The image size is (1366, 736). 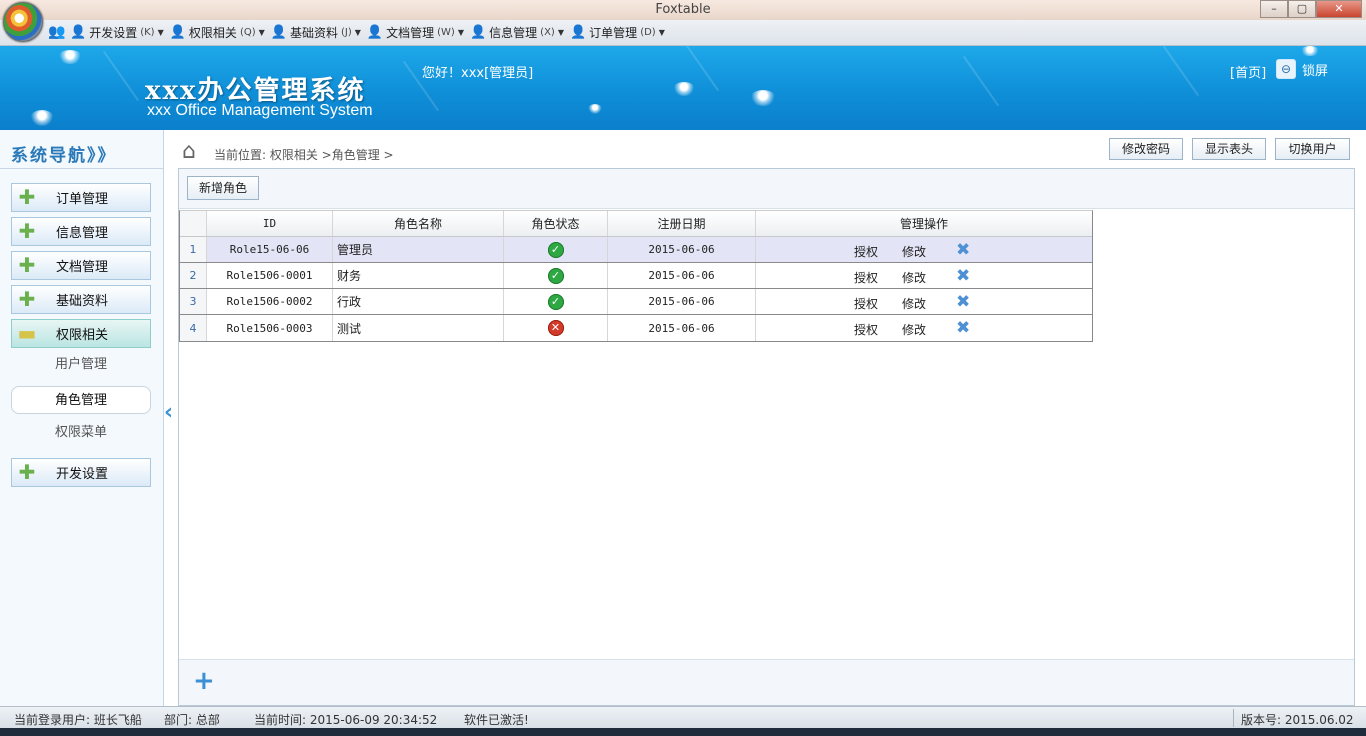 I want to click on status-divider, so click(x=1233, y=718).